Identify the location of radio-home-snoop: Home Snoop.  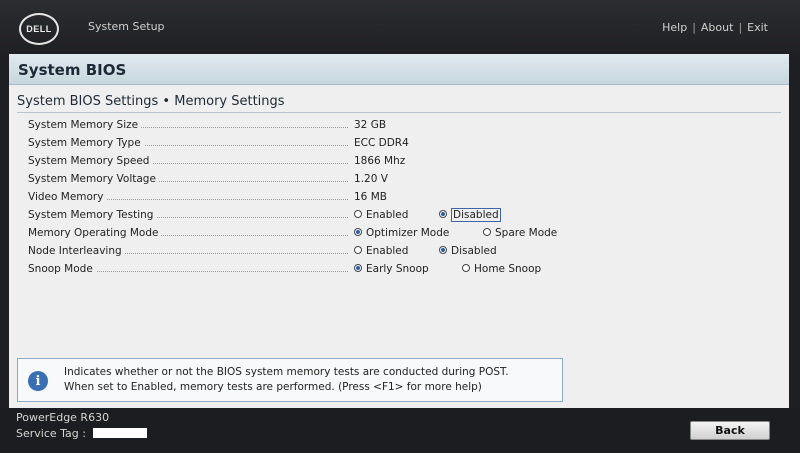
(501, 269).